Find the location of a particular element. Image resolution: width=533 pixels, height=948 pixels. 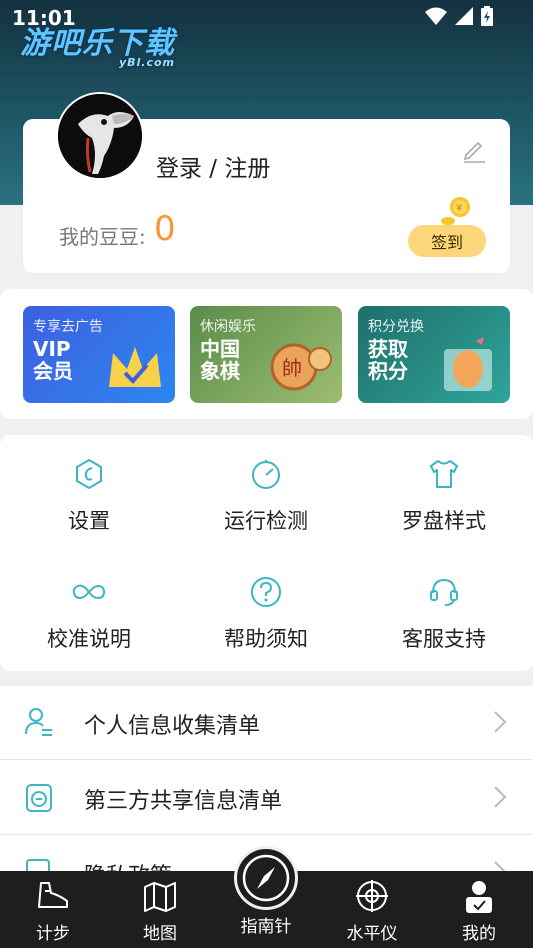

nav-tab-mine: 我的 is located at coordinates (479, 911).